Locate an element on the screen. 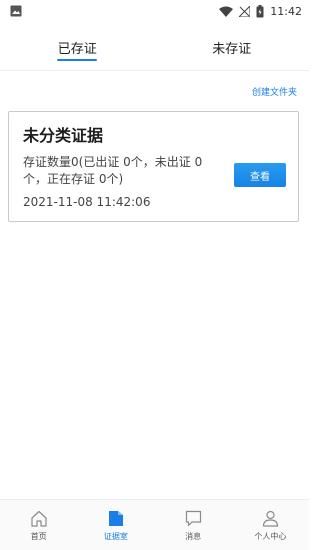 The width and height of the screenshot is (320, 550). tab-not-stored-label: 未存证 is located at coordinates (232, 49).